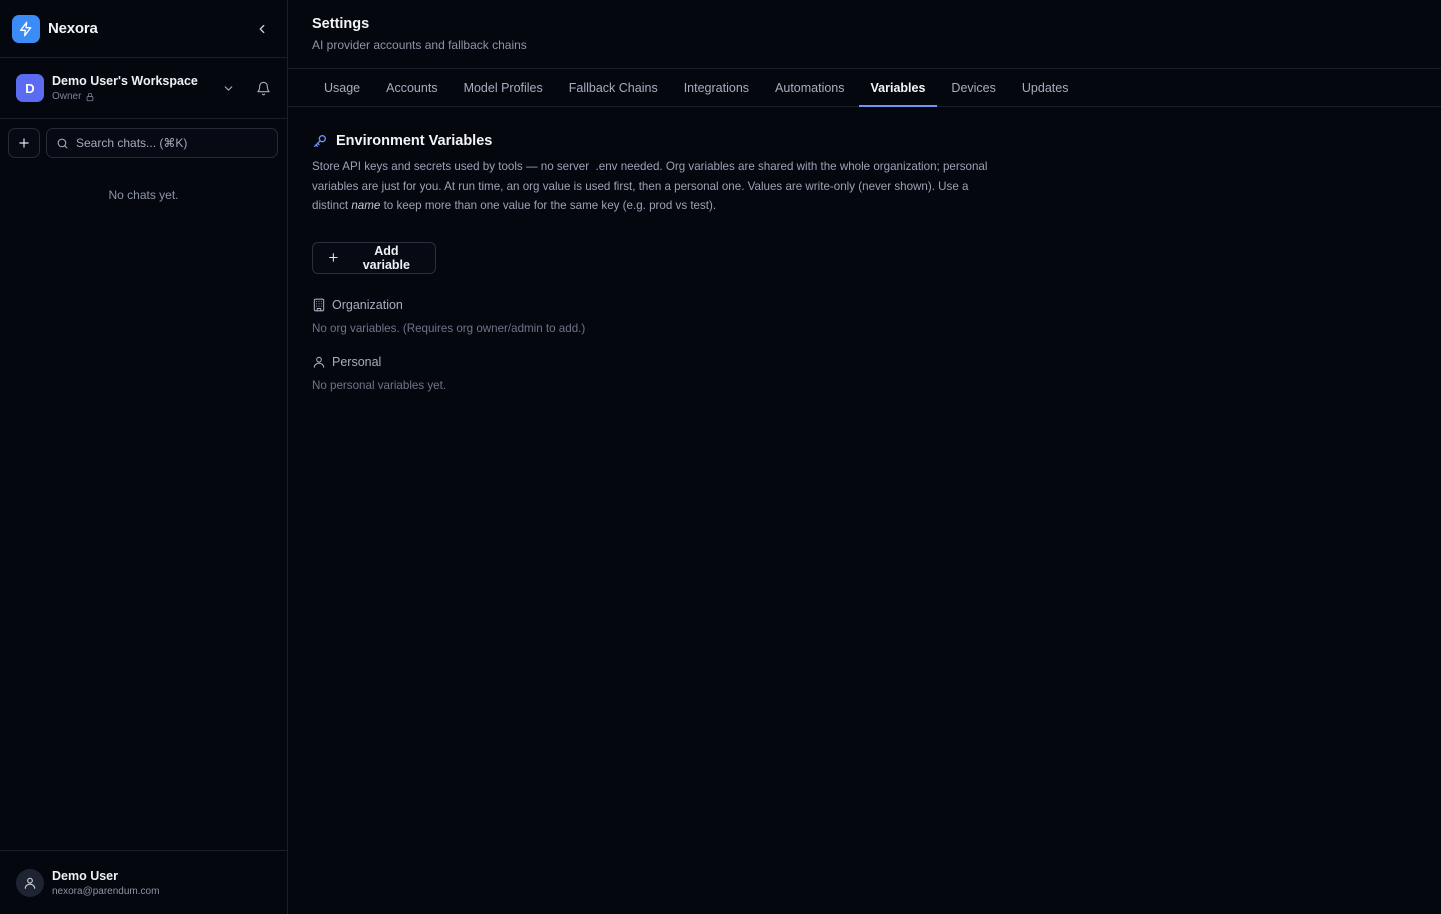 Image resolution: width=1441 pixels, height=914 pixels. I want to click on workspace-role: Owner, so click(125, 96).